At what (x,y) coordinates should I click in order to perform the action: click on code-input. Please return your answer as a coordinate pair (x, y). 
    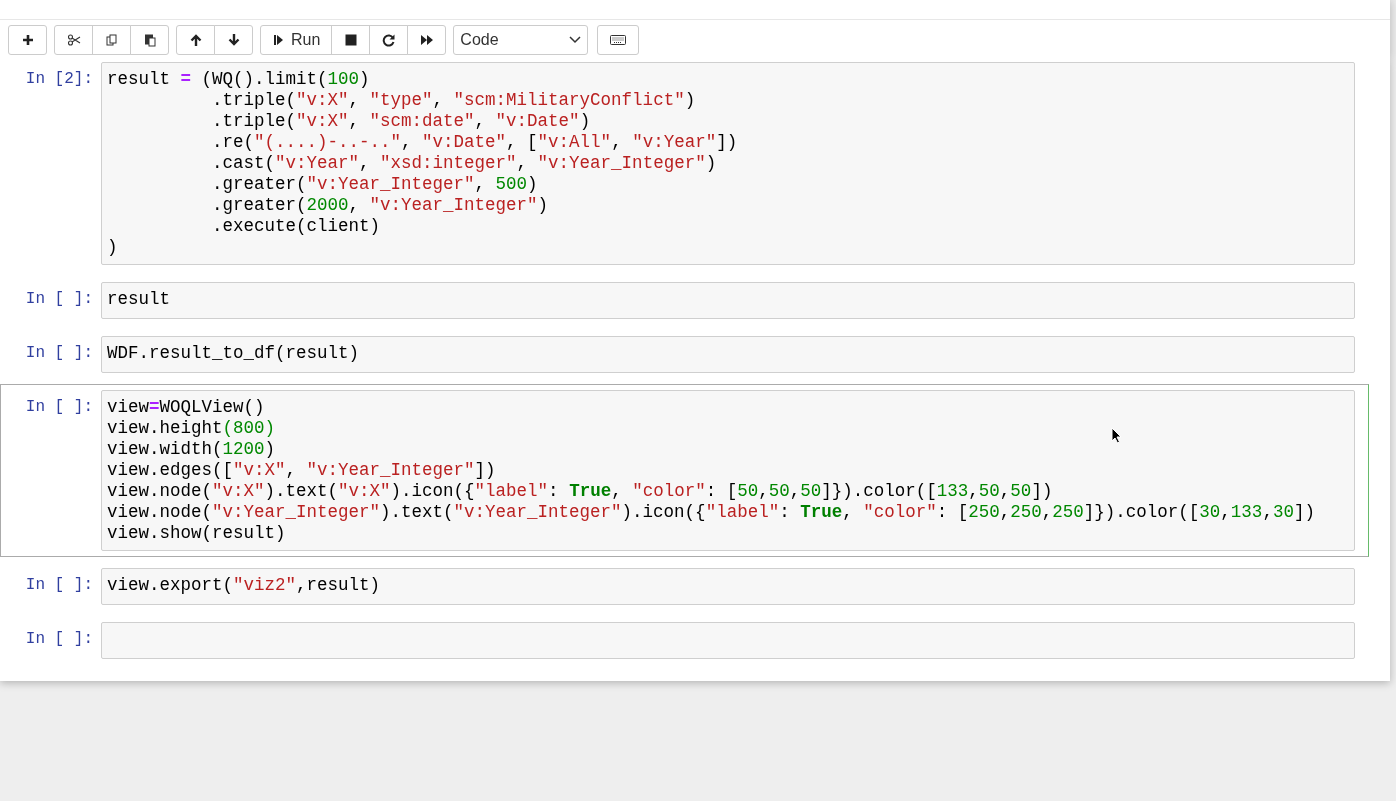
    Looking at the image, I should click on (728, 640).